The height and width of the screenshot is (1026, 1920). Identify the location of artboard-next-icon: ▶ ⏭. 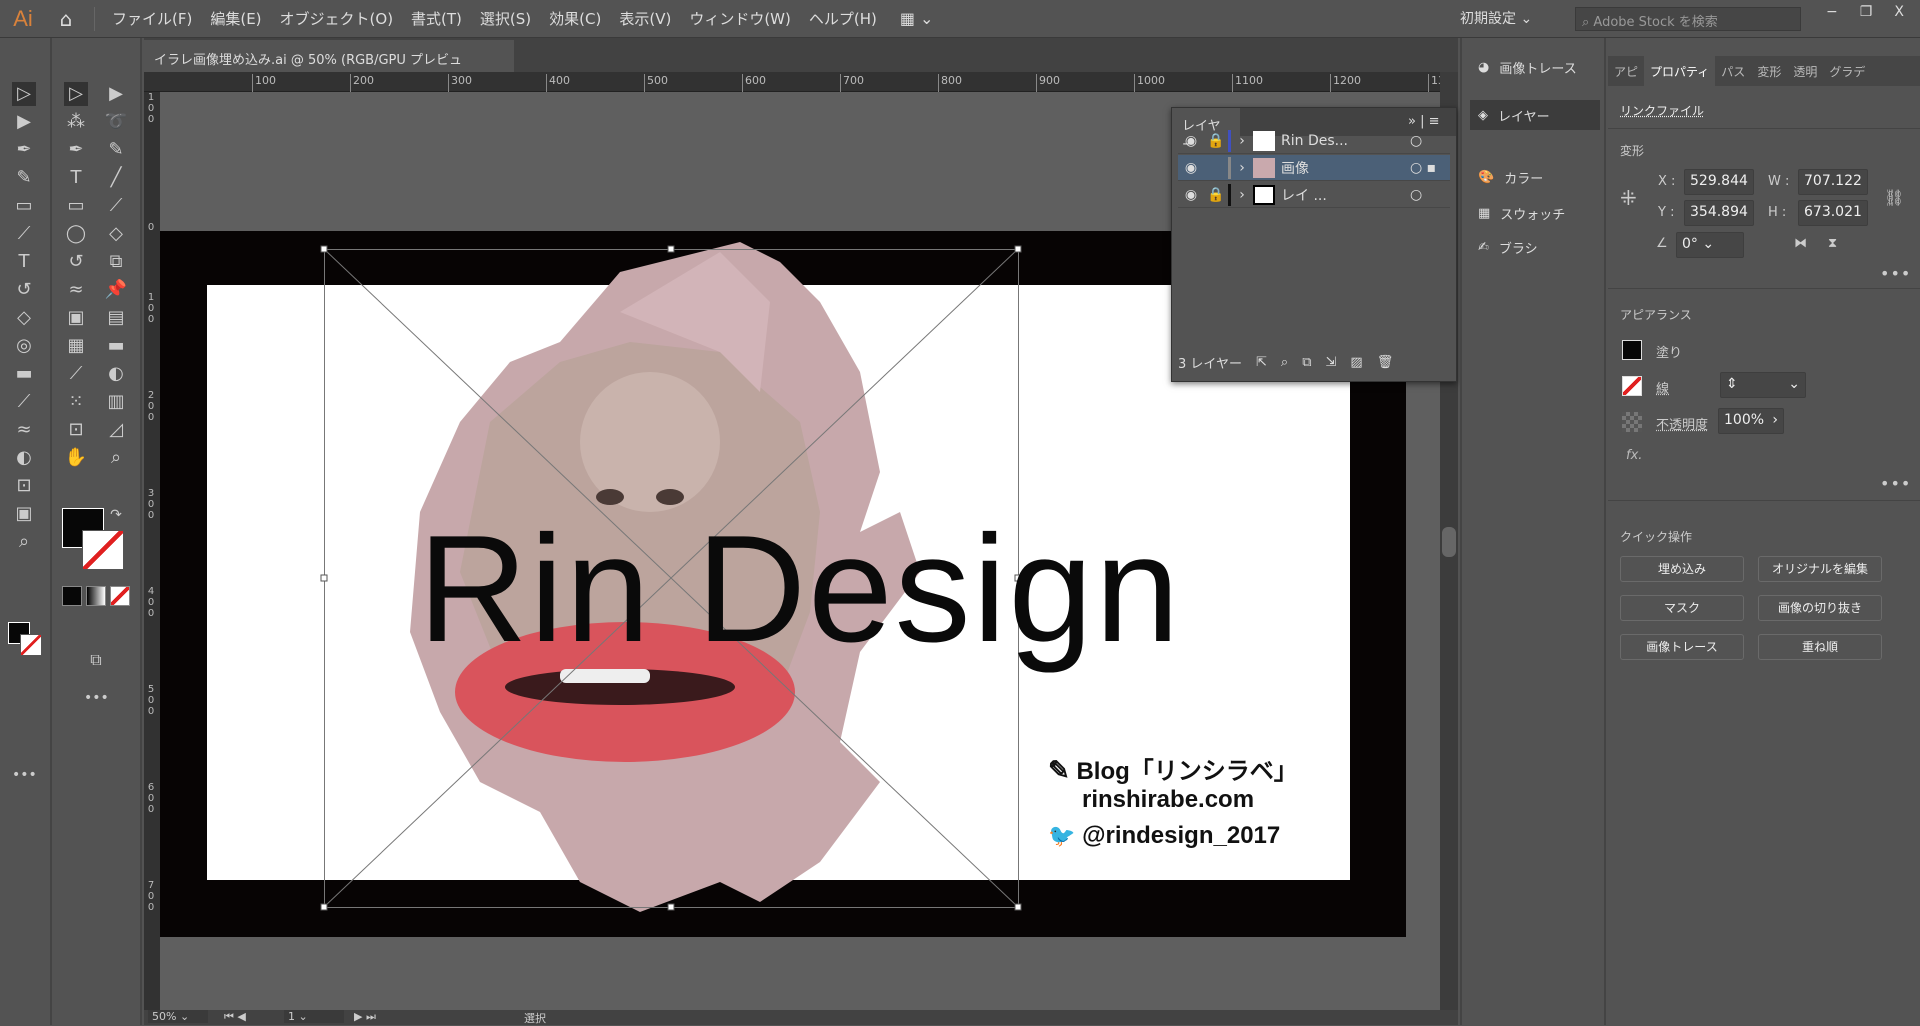
(365, 1017).